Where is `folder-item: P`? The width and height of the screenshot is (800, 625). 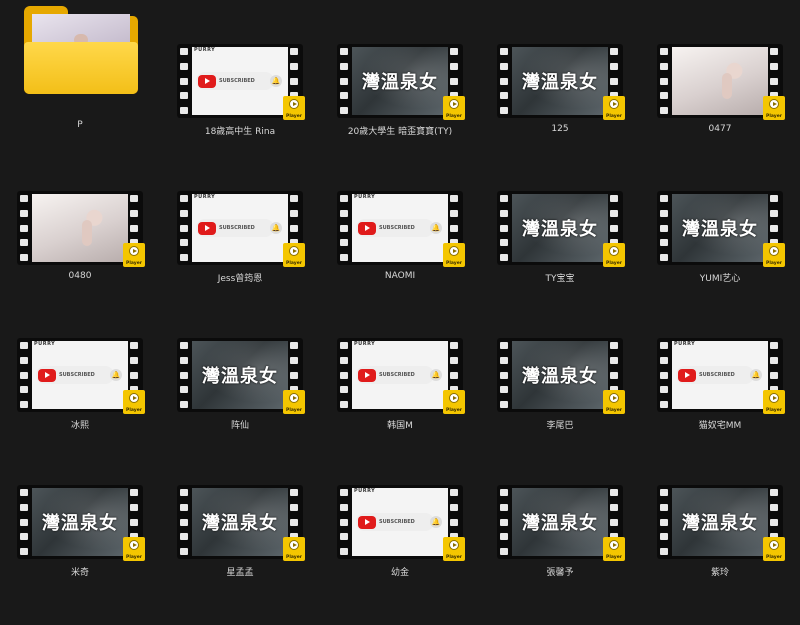 folder-item: P is located at coordinates (99, 76).